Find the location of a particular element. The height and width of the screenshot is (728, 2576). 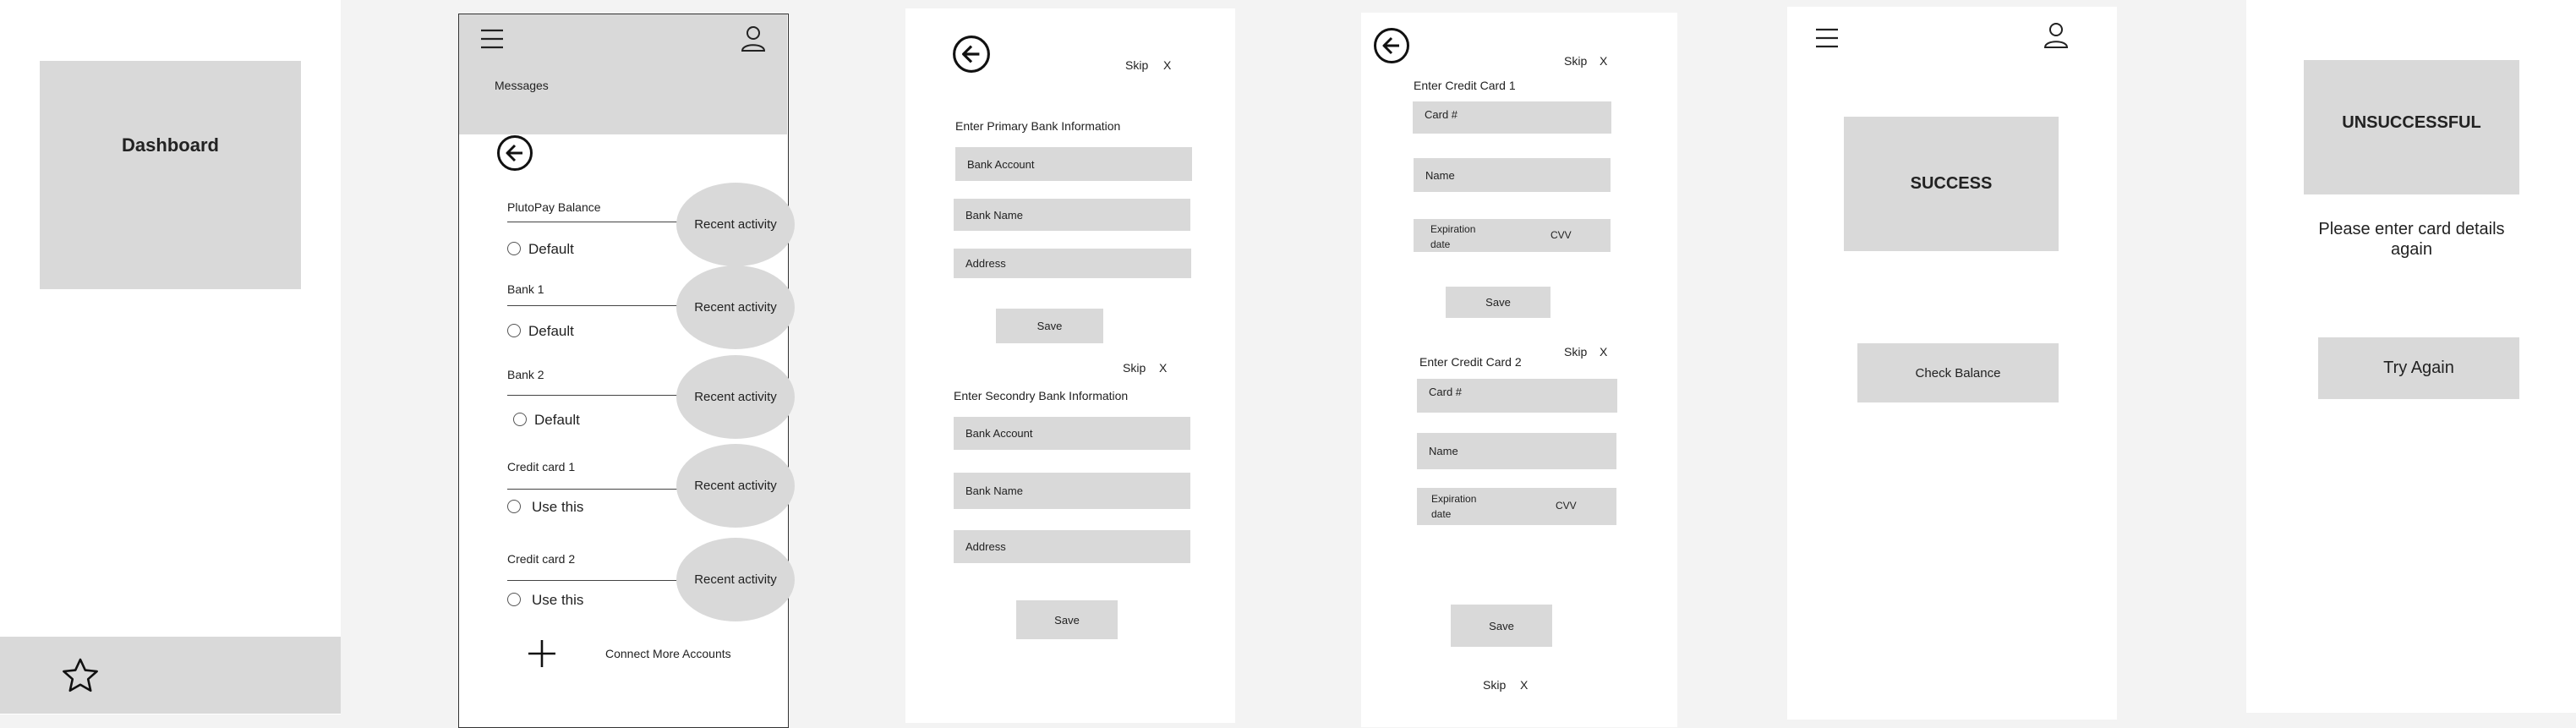

account-name: Bank 1 is located at coordinates (526, 289).